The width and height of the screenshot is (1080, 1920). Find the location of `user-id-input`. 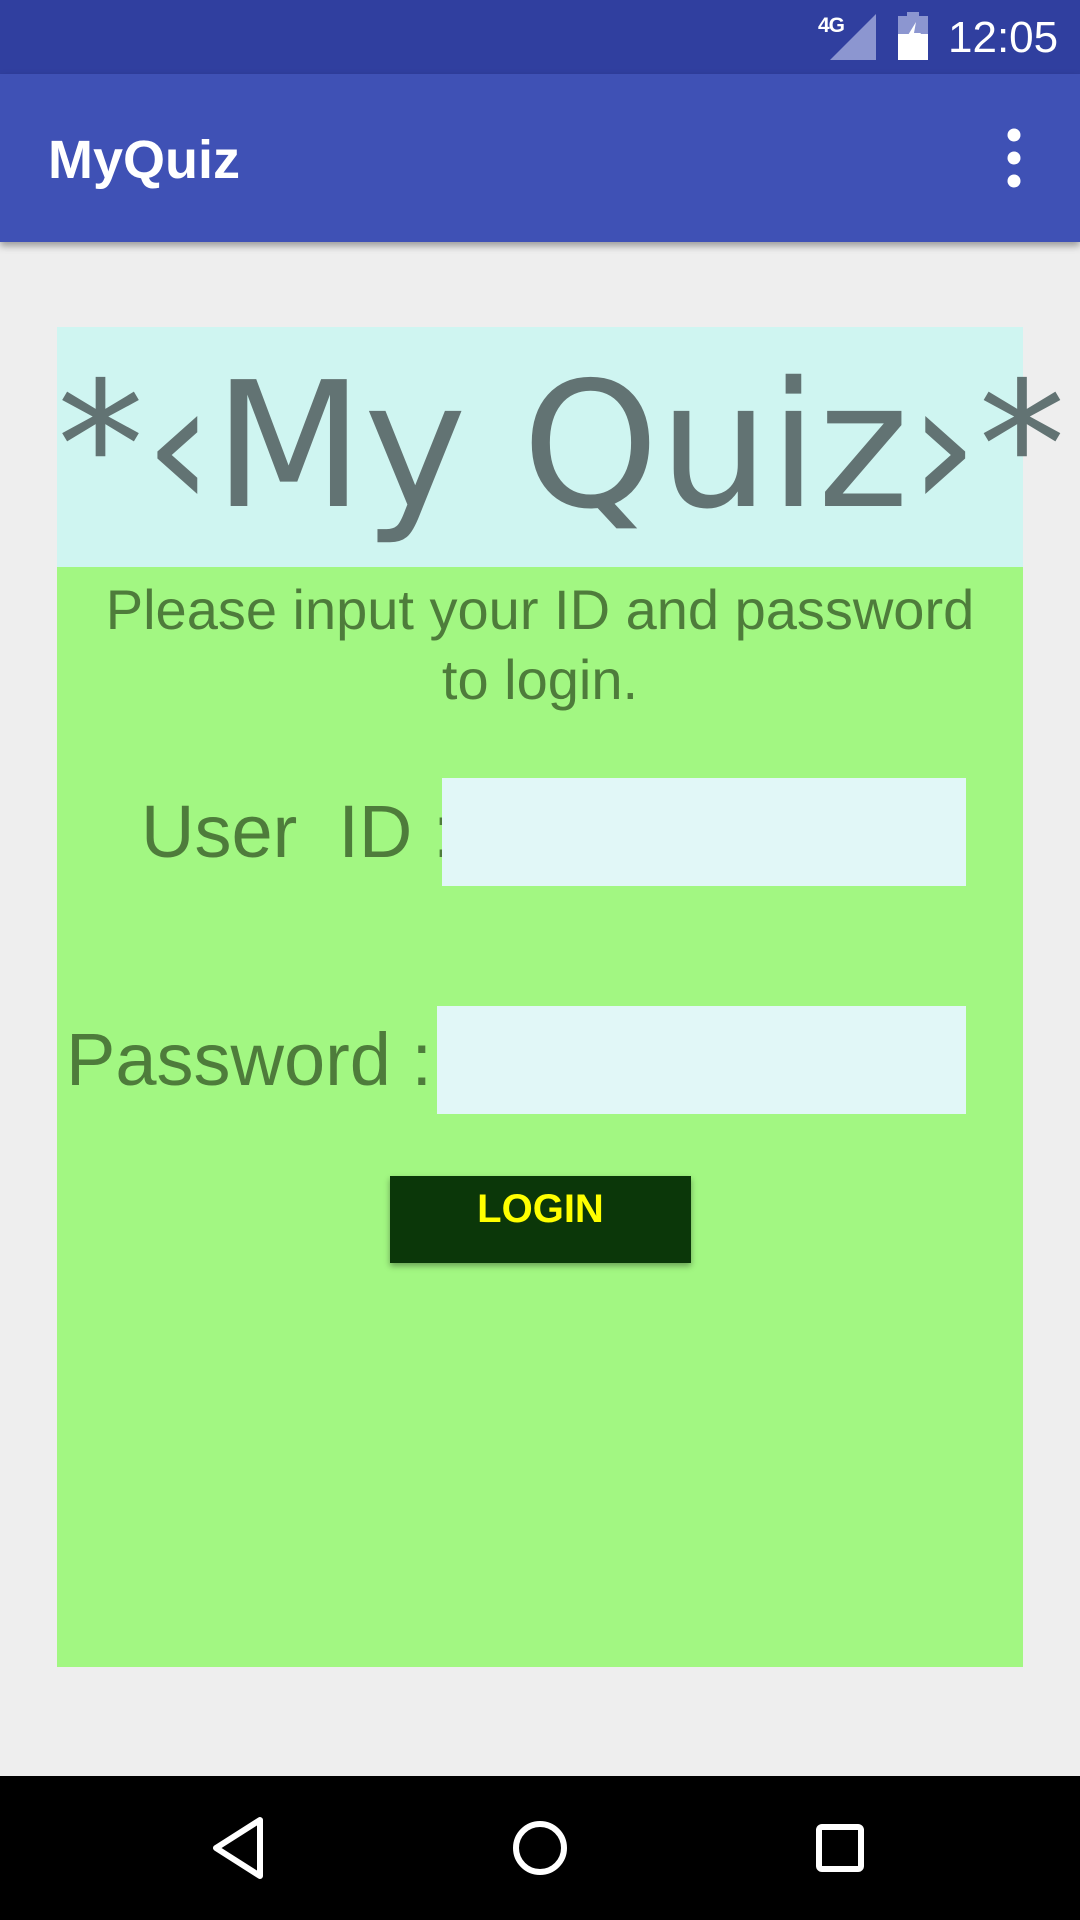

user-id-input is located at coordinates (704, 832).